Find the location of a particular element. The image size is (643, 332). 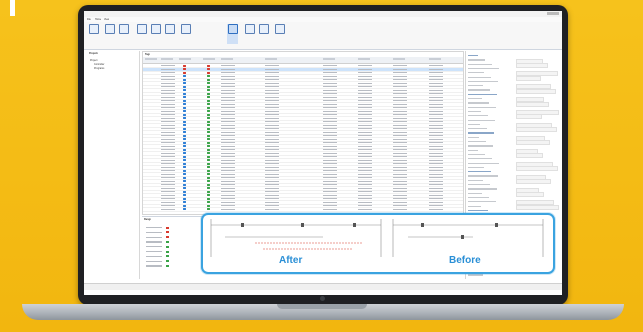

after-label: After is located at coordinates (291, 260).